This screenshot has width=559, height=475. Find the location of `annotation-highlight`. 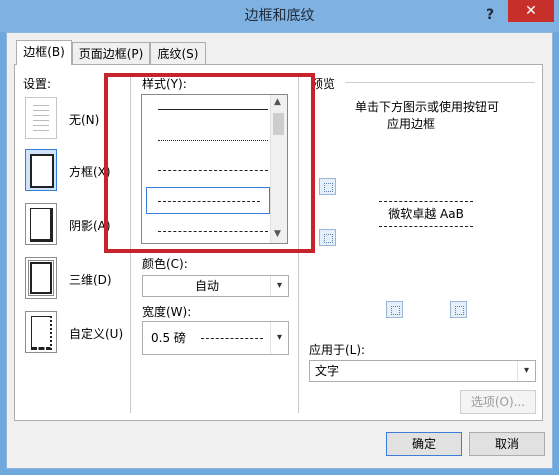

annotation-highlight is located at coordinates (209, 163).